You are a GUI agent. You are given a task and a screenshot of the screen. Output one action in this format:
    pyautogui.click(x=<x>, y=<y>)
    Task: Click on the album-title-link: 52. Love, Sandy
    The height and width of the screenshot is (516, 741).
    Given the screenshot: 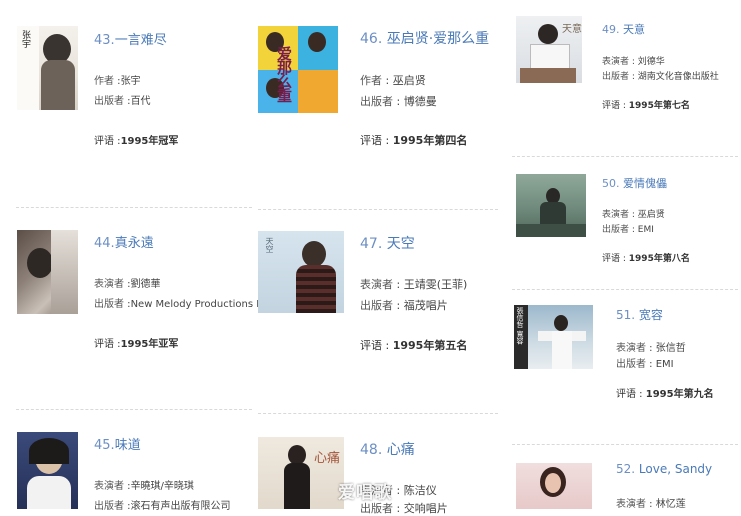 What is the action you would take?
    pyautogui.click(x=664, y=469)
    